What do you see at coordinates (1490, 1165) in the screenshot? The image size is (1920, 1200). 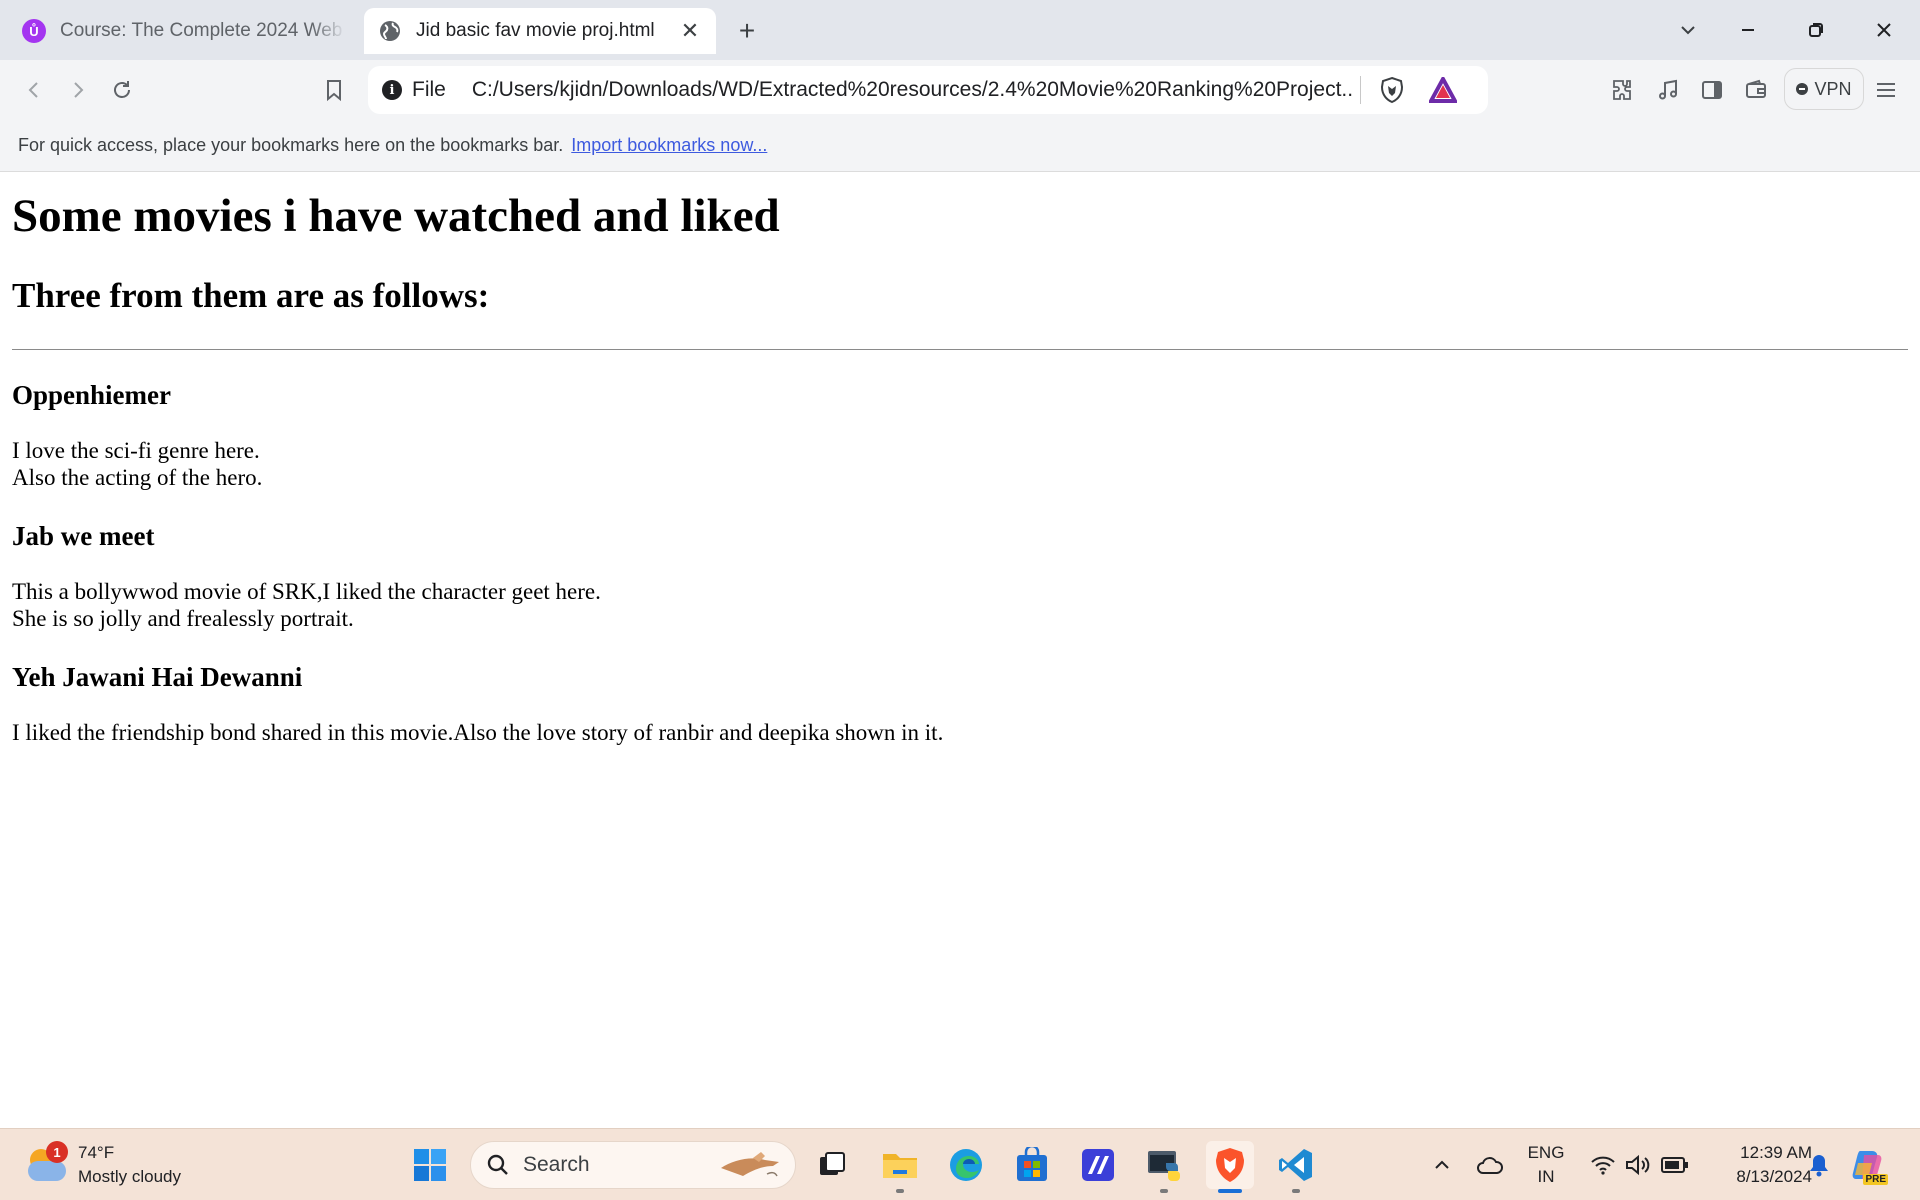 I see `onedrive-cloud-icon` at bounding box center [1490, 1165].